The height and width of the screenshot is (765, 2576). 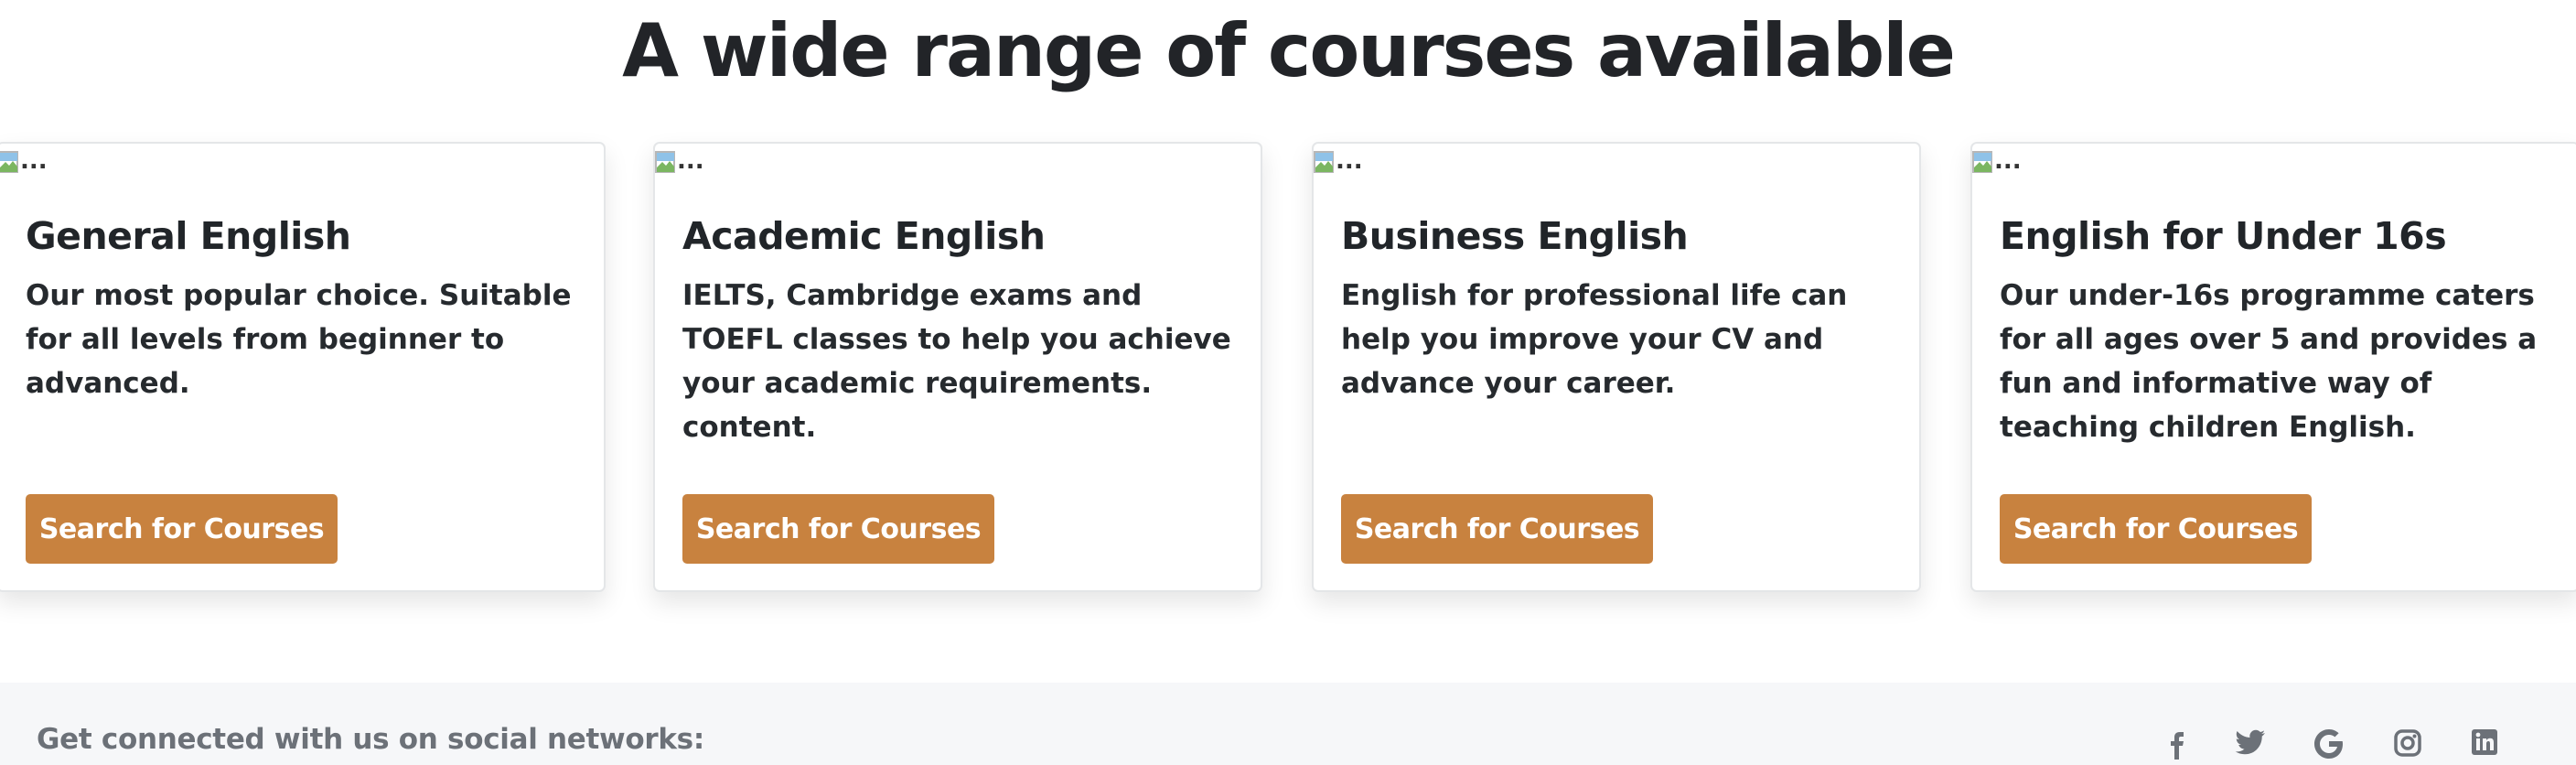 I want to click on card-title: Business English, so click(x=1515, y=236).